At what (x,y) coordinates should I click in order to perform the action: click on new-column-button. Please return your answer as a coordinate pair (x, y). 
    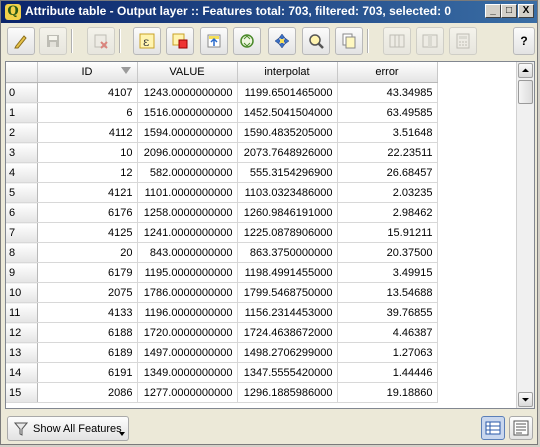
    Looking at the image, I should click on (397, 41).